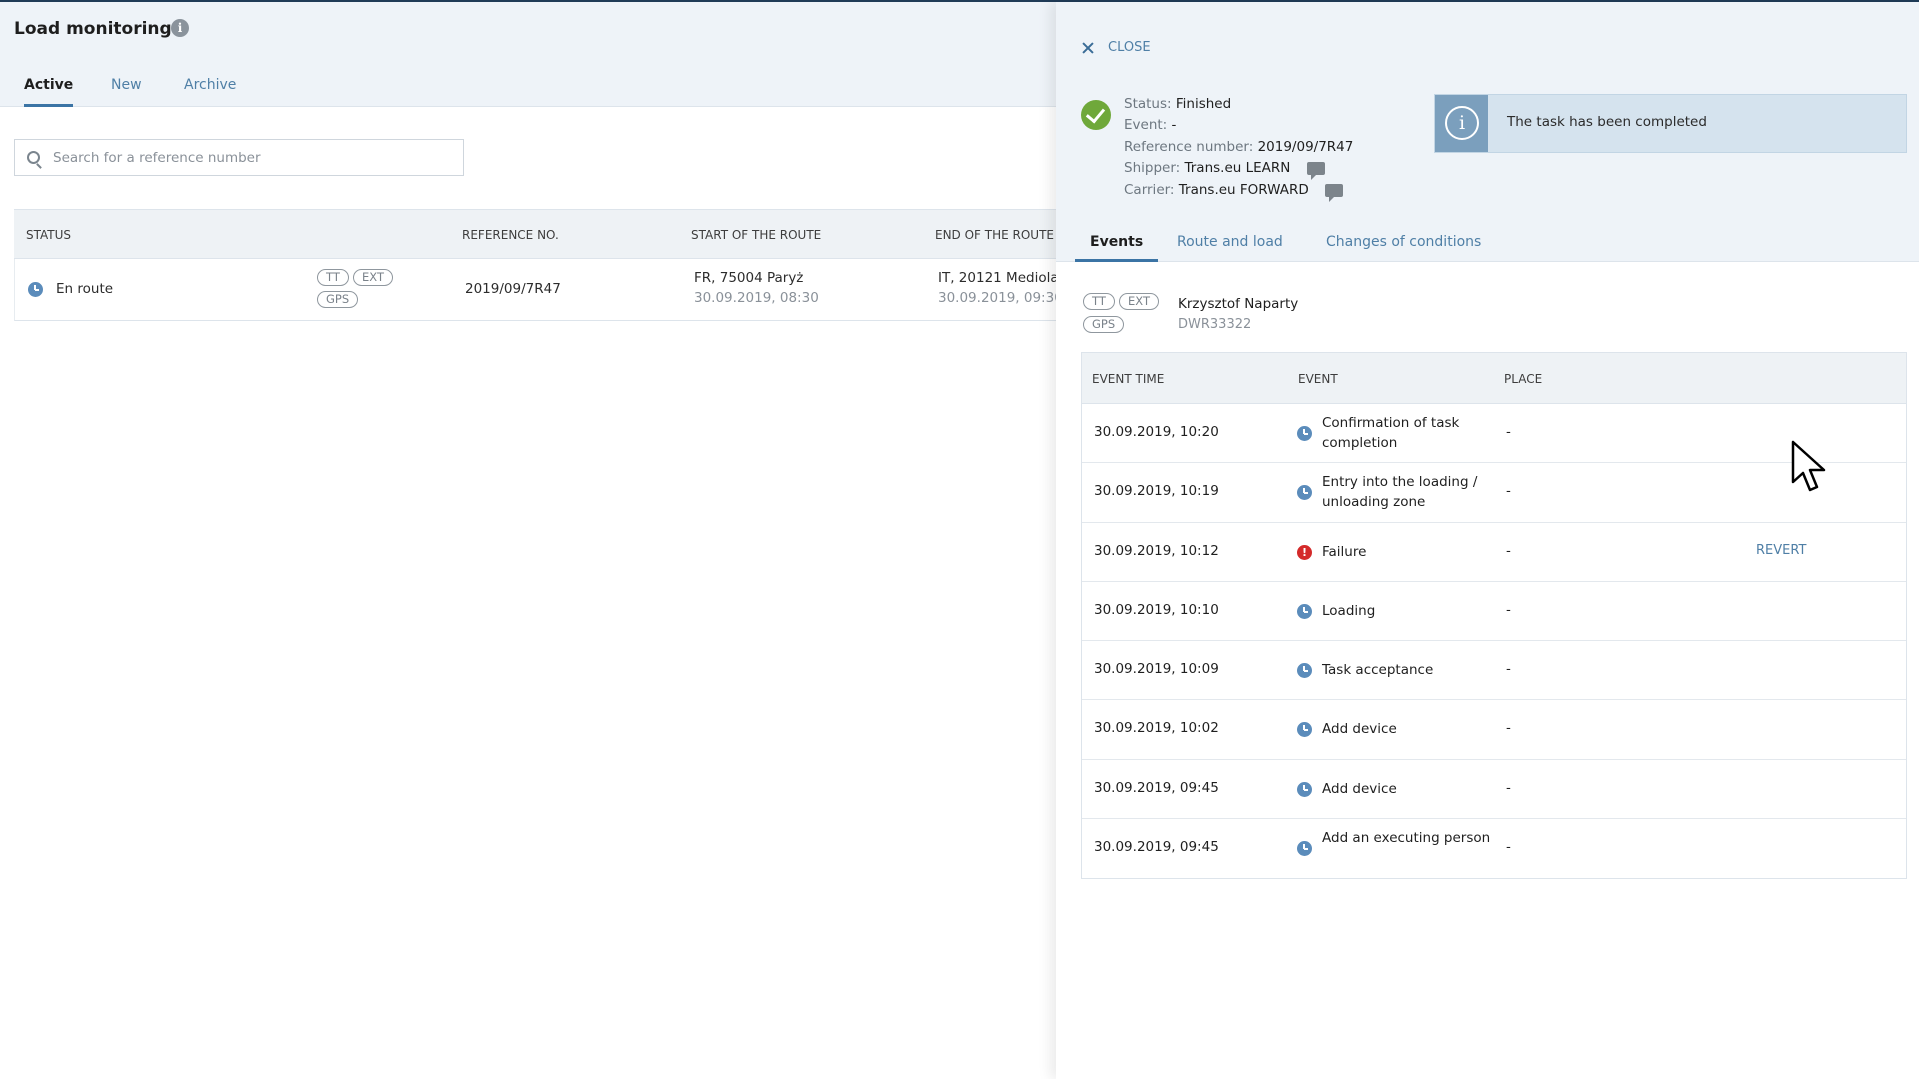 The width and height of the screenshot is (1919, 1079). I want to click on route-end-place: IT, 20121 Mediola, so click(997, 278).